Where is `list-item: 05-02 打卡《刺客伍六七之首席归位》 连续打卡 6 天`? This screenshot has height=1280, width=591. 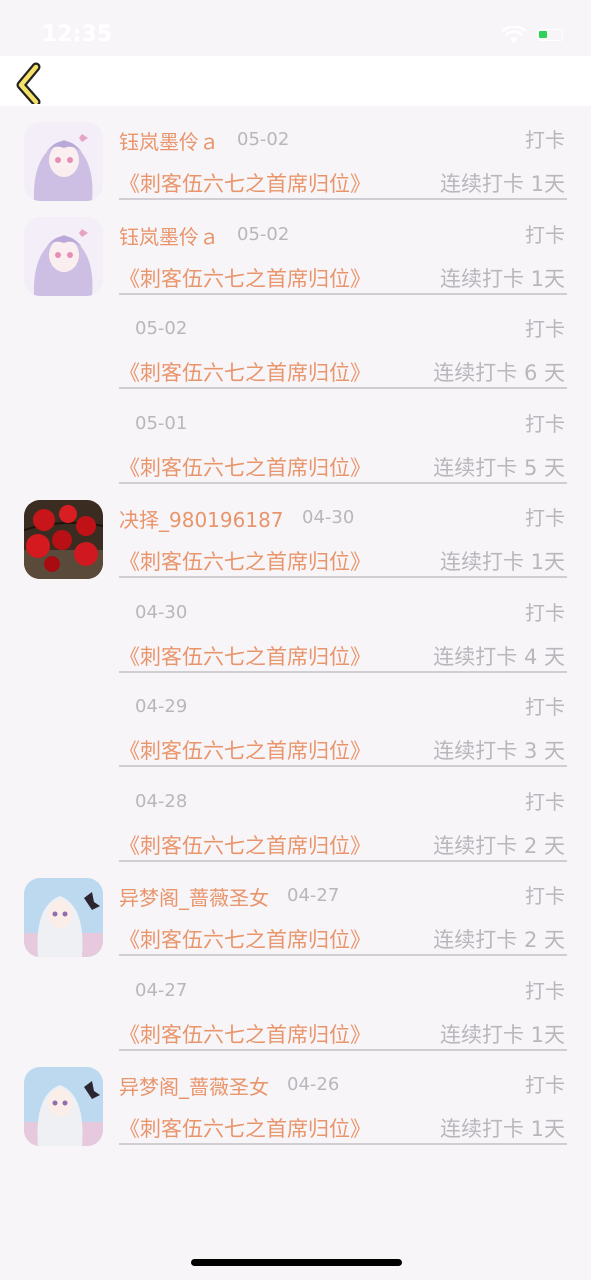 list-item: 05-02 打卡《刺客伍六七之首席归位》 连续打卡 6 天 is located at coordinates (295, 348).